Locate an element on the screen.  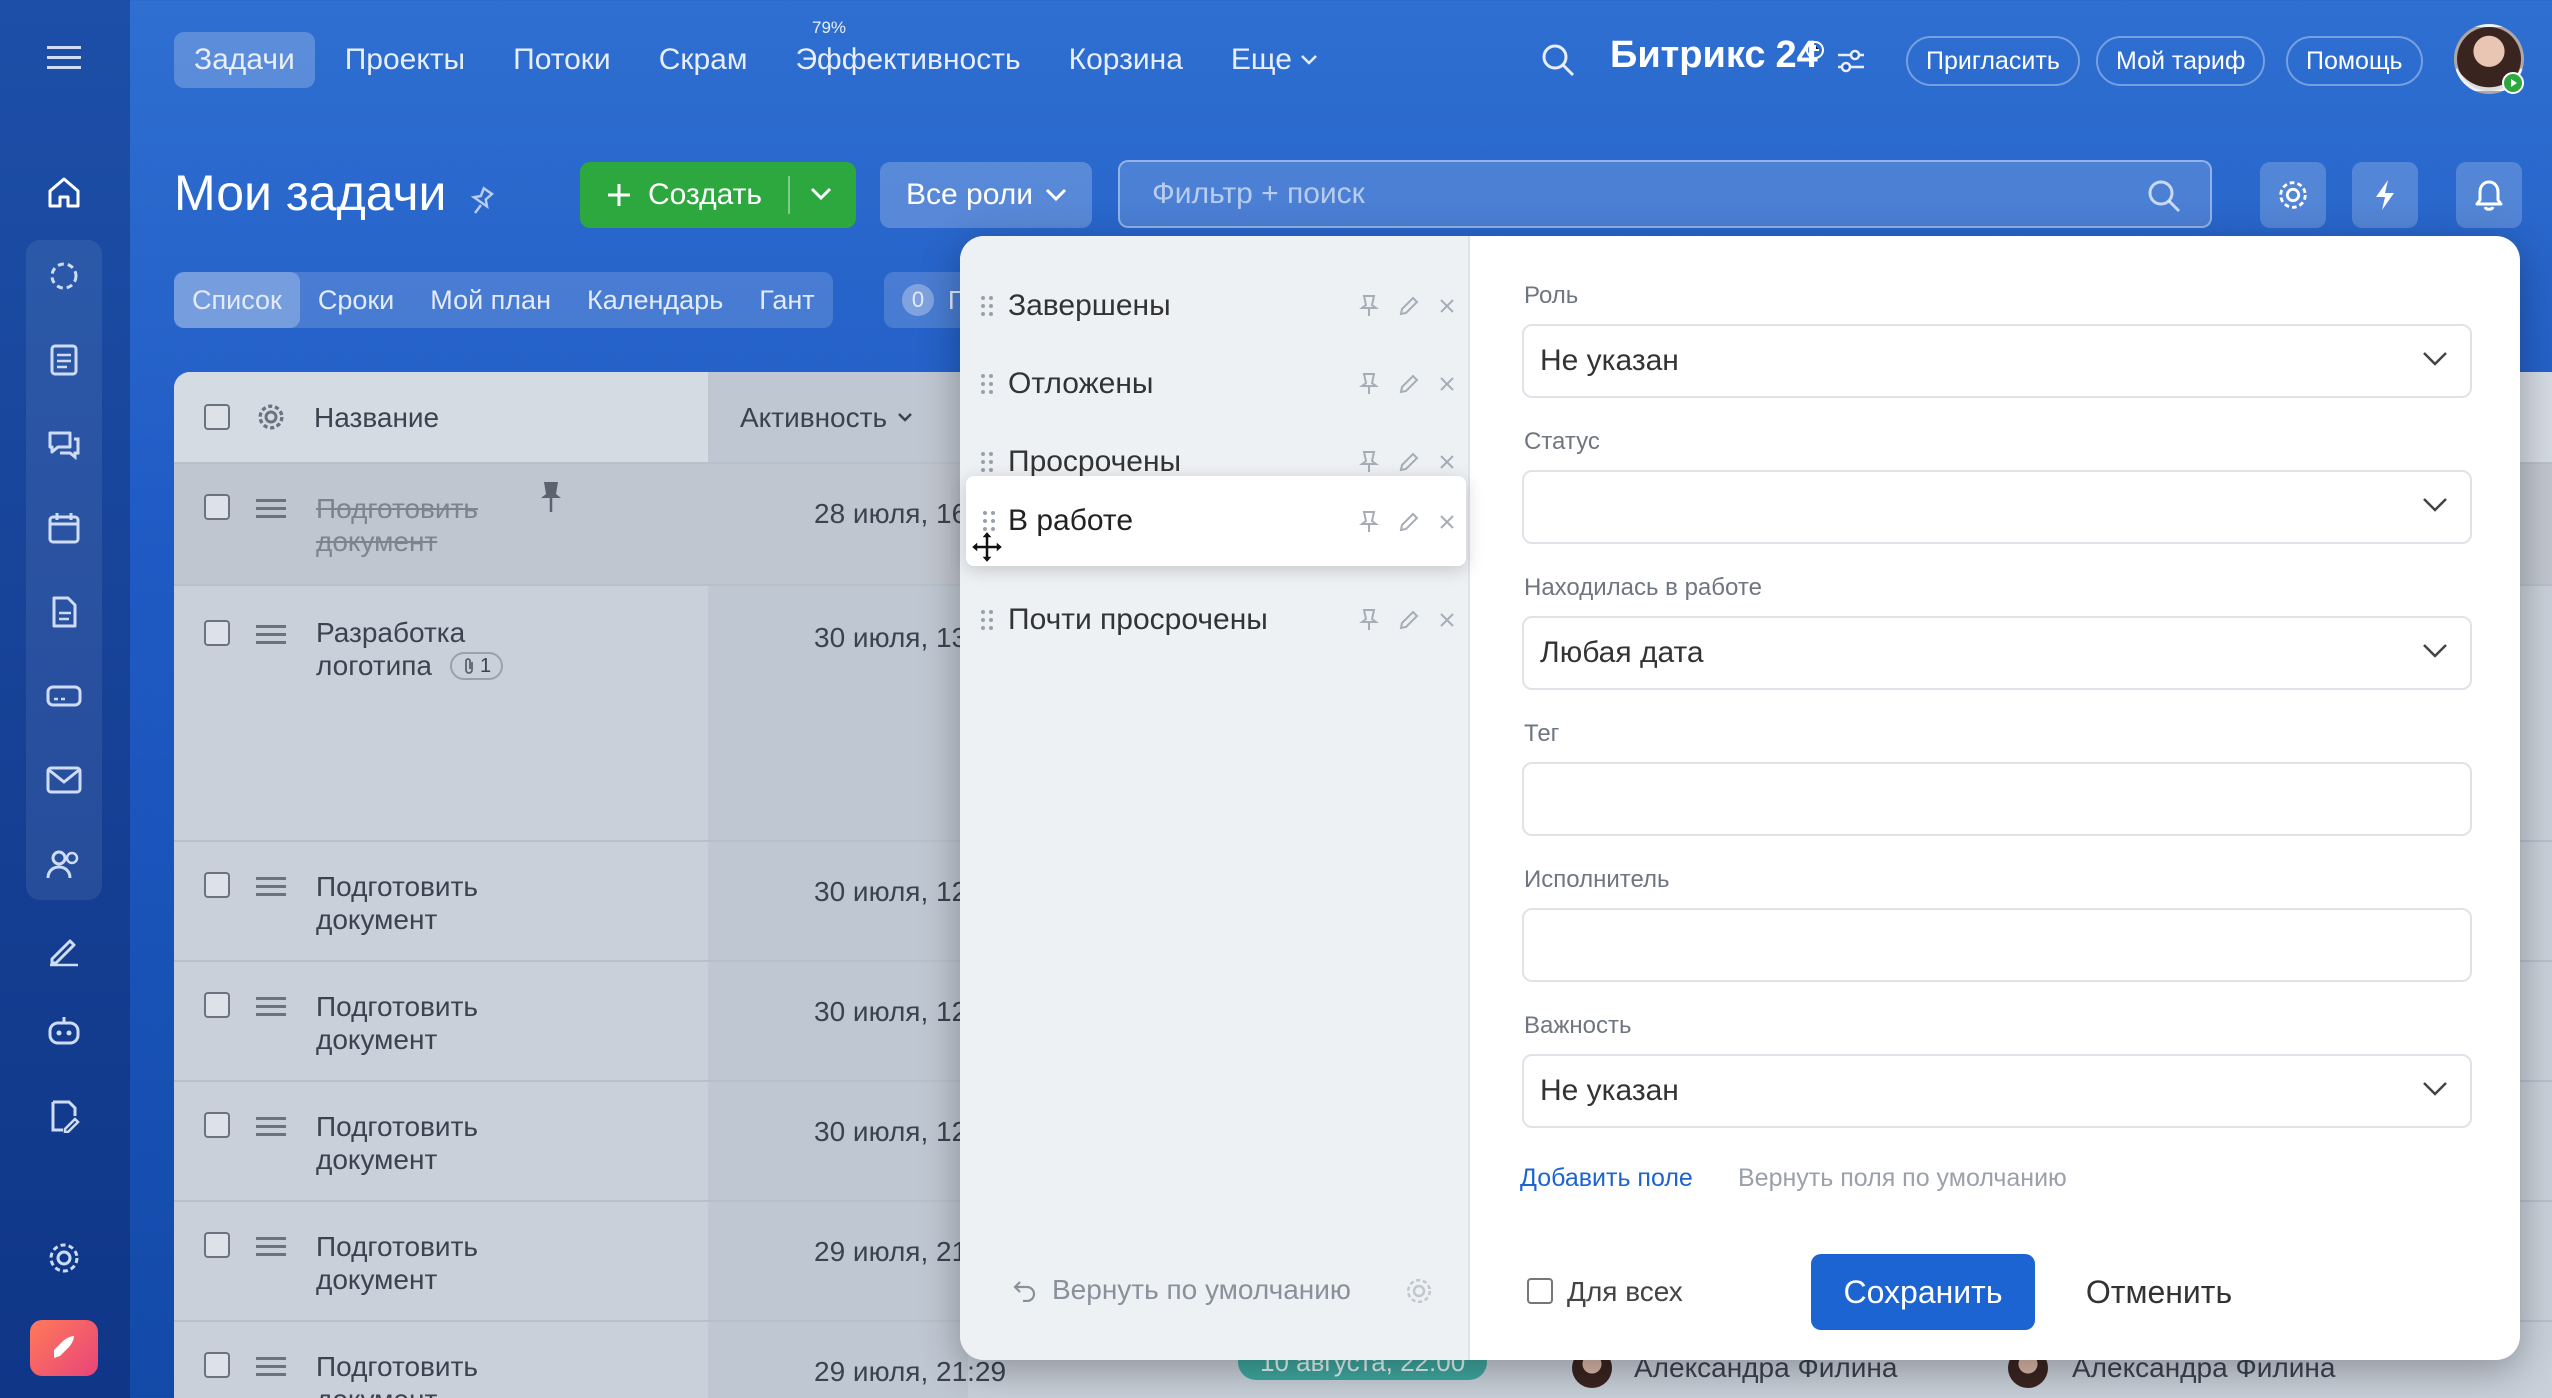
inwork-select: Любая дата is located at coordinates (1997, 653).